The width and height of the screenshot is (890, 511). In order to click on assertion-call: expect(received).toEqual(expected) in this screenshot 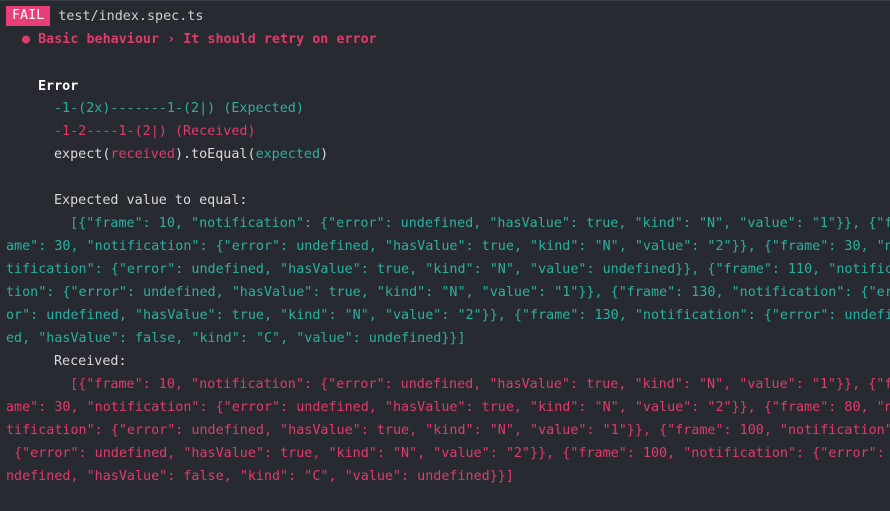, I will do `click(191, 154)`.